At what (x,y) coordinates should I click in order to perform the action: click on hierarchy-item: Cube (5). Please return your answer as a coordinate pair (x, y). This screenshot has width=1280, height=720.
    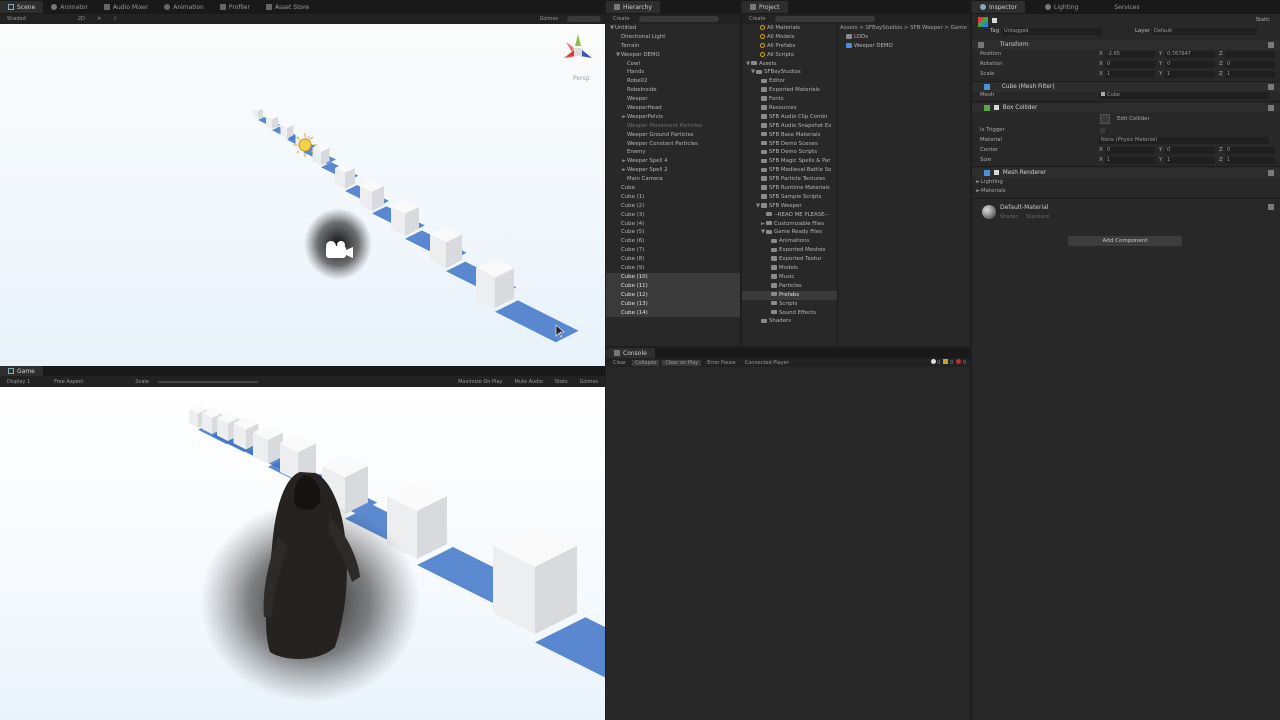
    Looking at the image, I should click on (673, 232).